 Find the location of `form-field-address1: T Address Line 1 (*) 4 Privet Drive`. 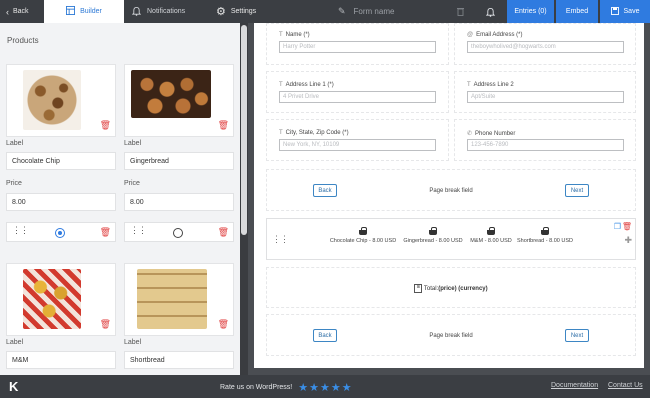

form-field-address1: T Address Line 1 (*) 4 Privet Drive is located at coordinates (357, 92).